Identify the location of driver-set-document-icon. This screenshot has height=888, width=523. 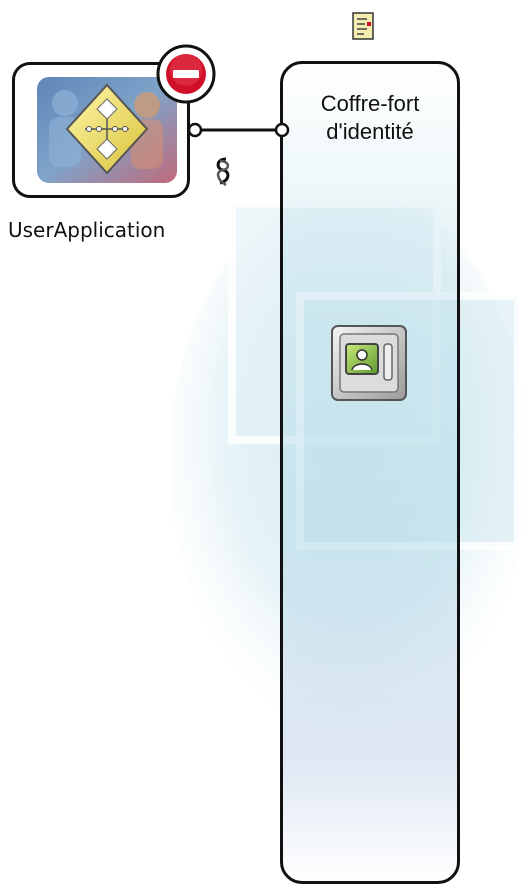
(363, 26).